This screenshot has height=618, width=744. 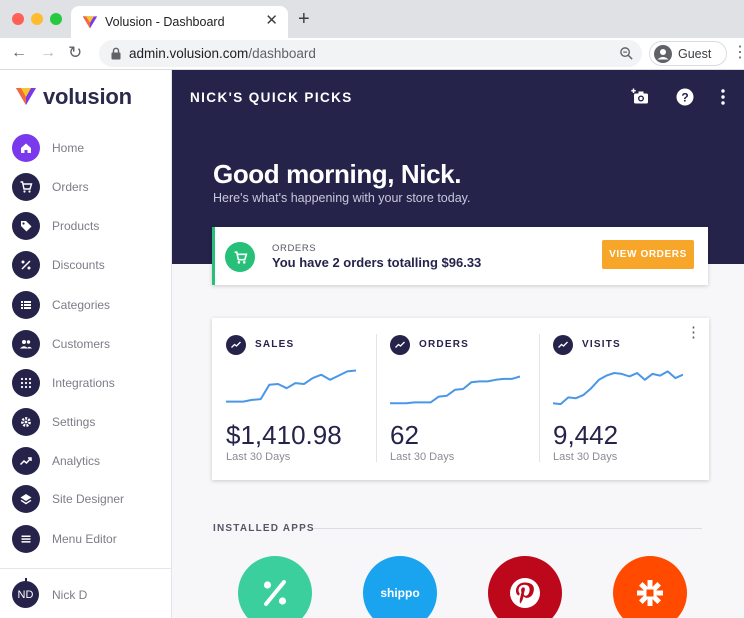 I want to click on sidebar-item-settings: Settings, so click(x=87, y=422).